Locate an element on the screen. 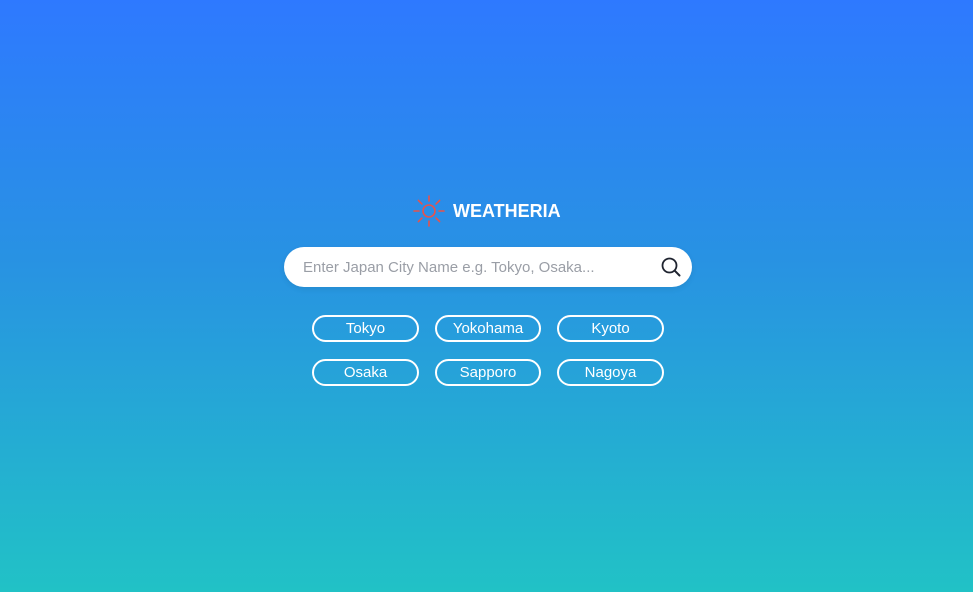  sun-icon is located at coordinates (429, 211).